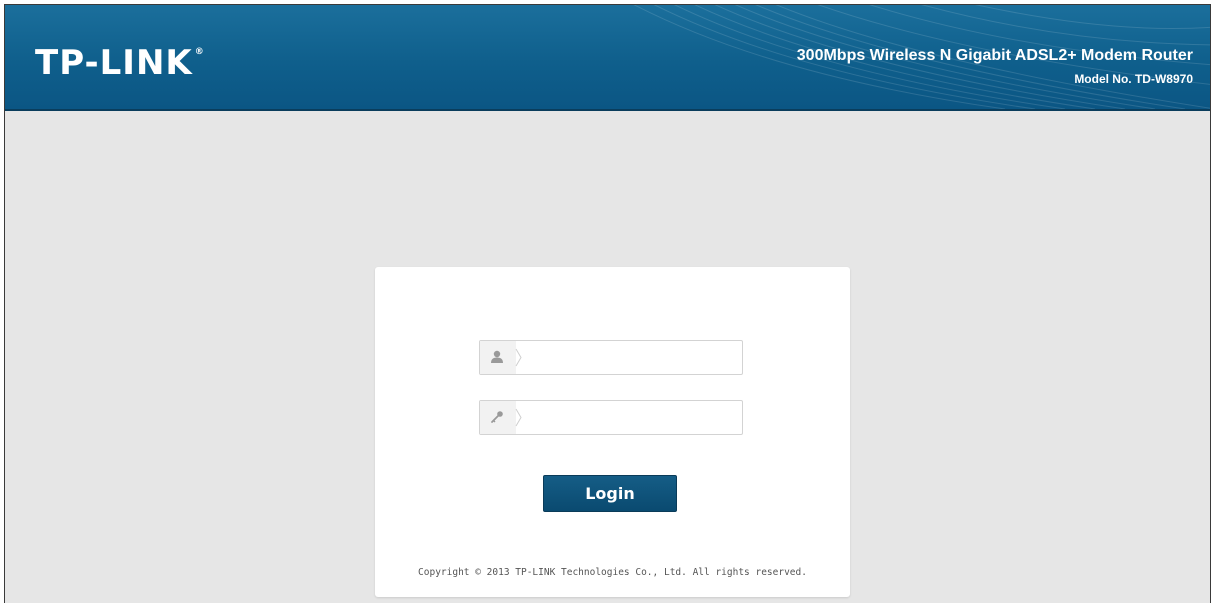 The width and height of the screenshot is (1213, 603). I want to click on header-divider, so click(607, 110).